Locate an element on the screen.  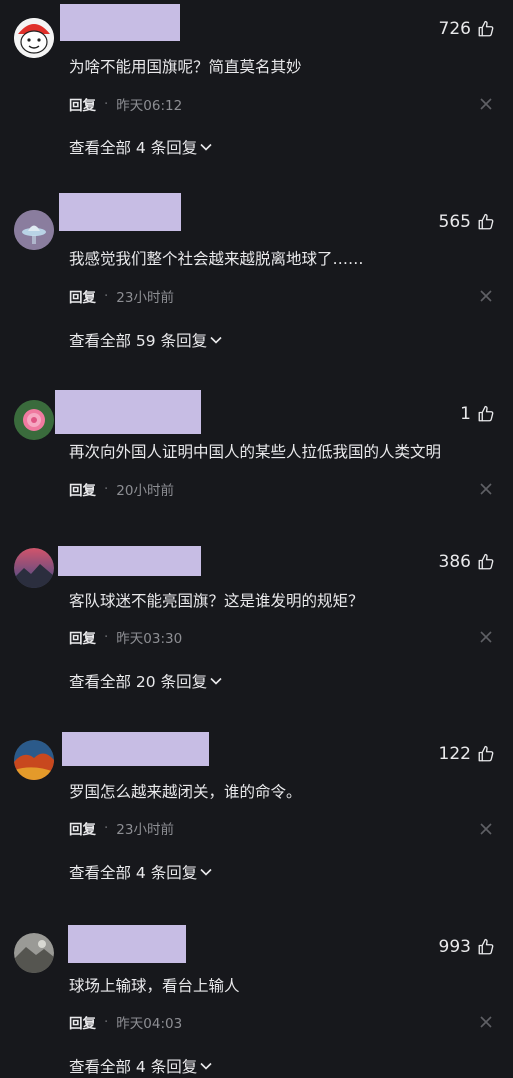
view-replies-button: 查看全部 59 条回复 is located at coordinates (146, 340).